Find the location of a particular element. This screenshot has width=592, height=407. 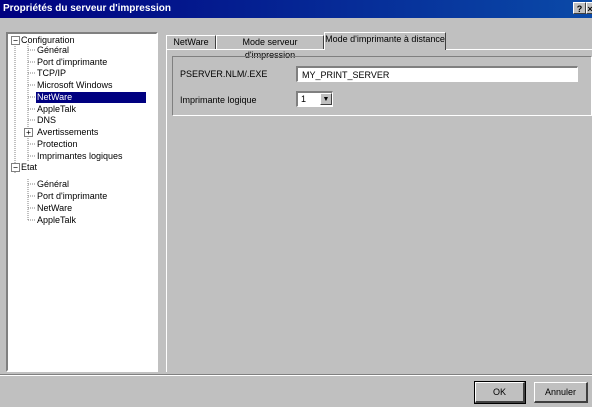

tree-item-etat-port: Port d'imprimante is located at coordinates (72, 196).